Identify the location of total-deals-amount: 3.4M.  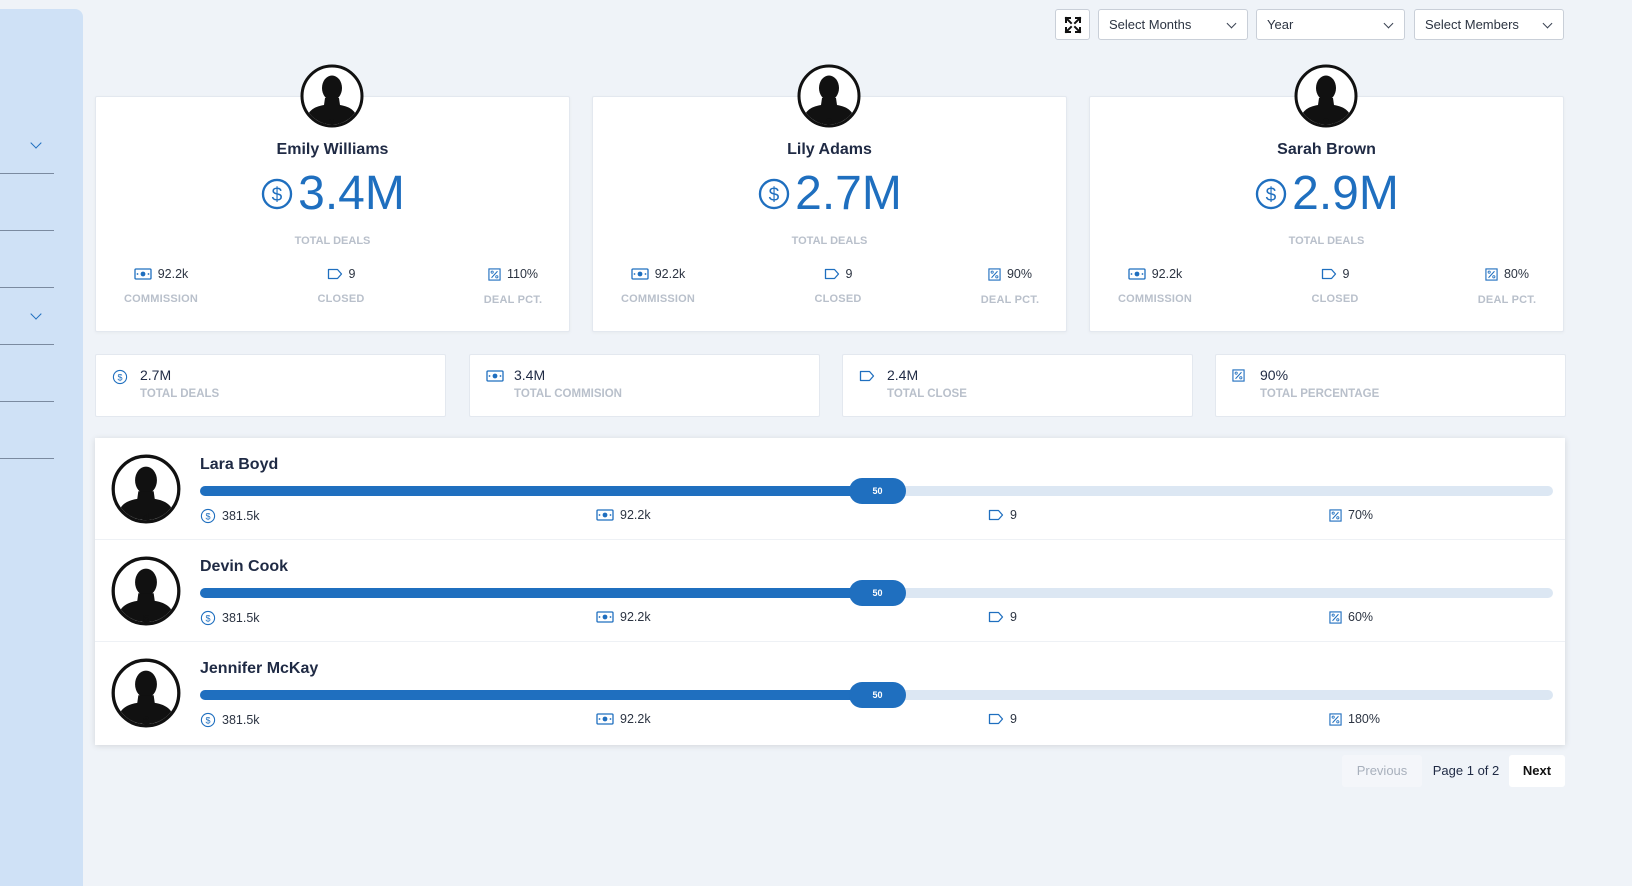
(332, 194).